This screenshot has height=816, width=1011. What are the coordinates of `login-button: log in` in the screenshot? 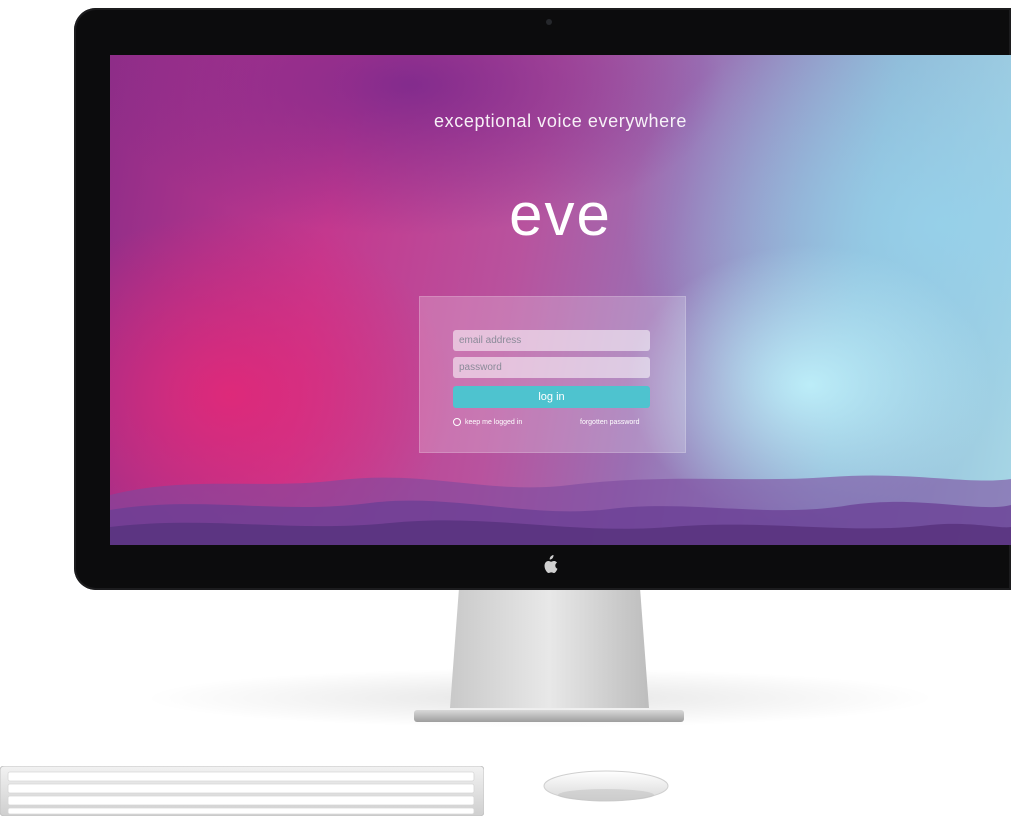 It's located at (551, 397).